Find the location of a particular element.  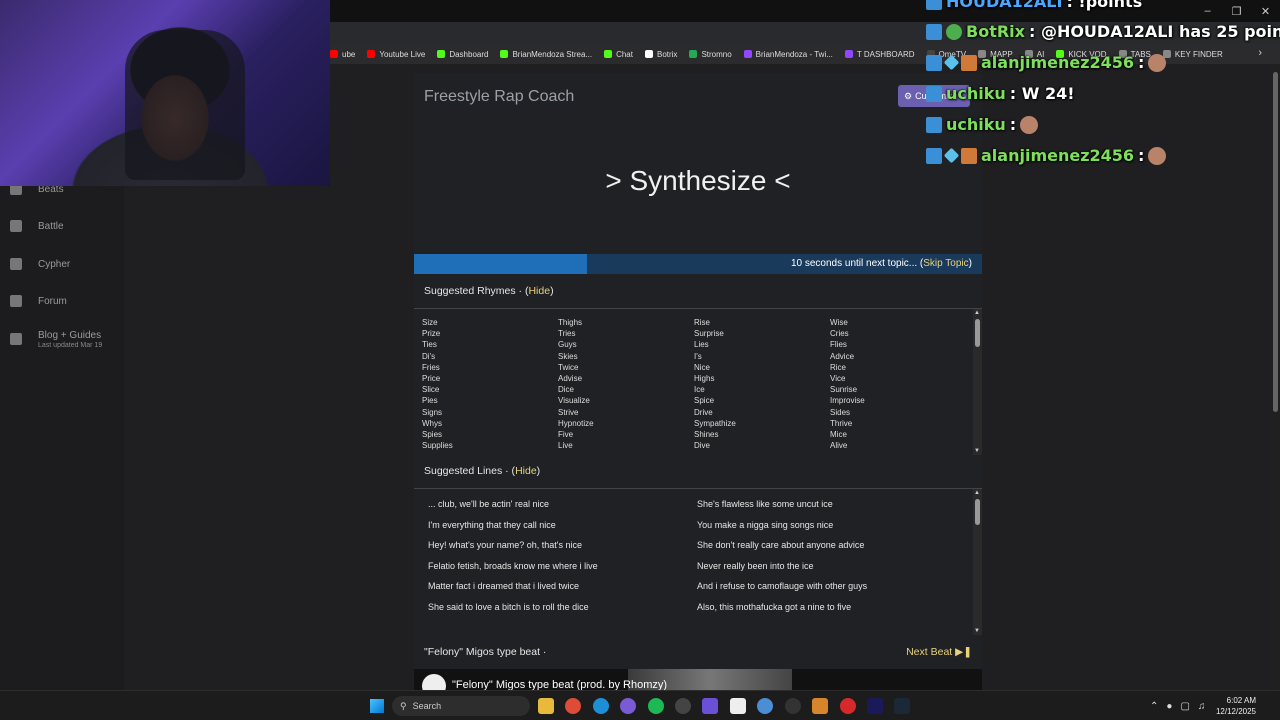

bookmark-item: ube is located at coordinates (342, 54).